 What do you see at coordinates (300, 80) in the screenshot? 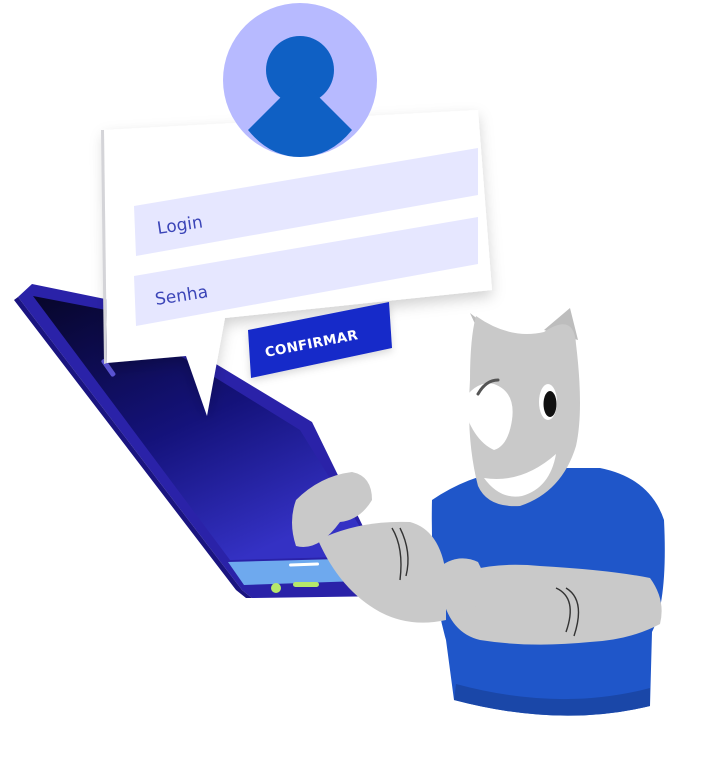
I see `avatar` at bounding box center [300, 80].